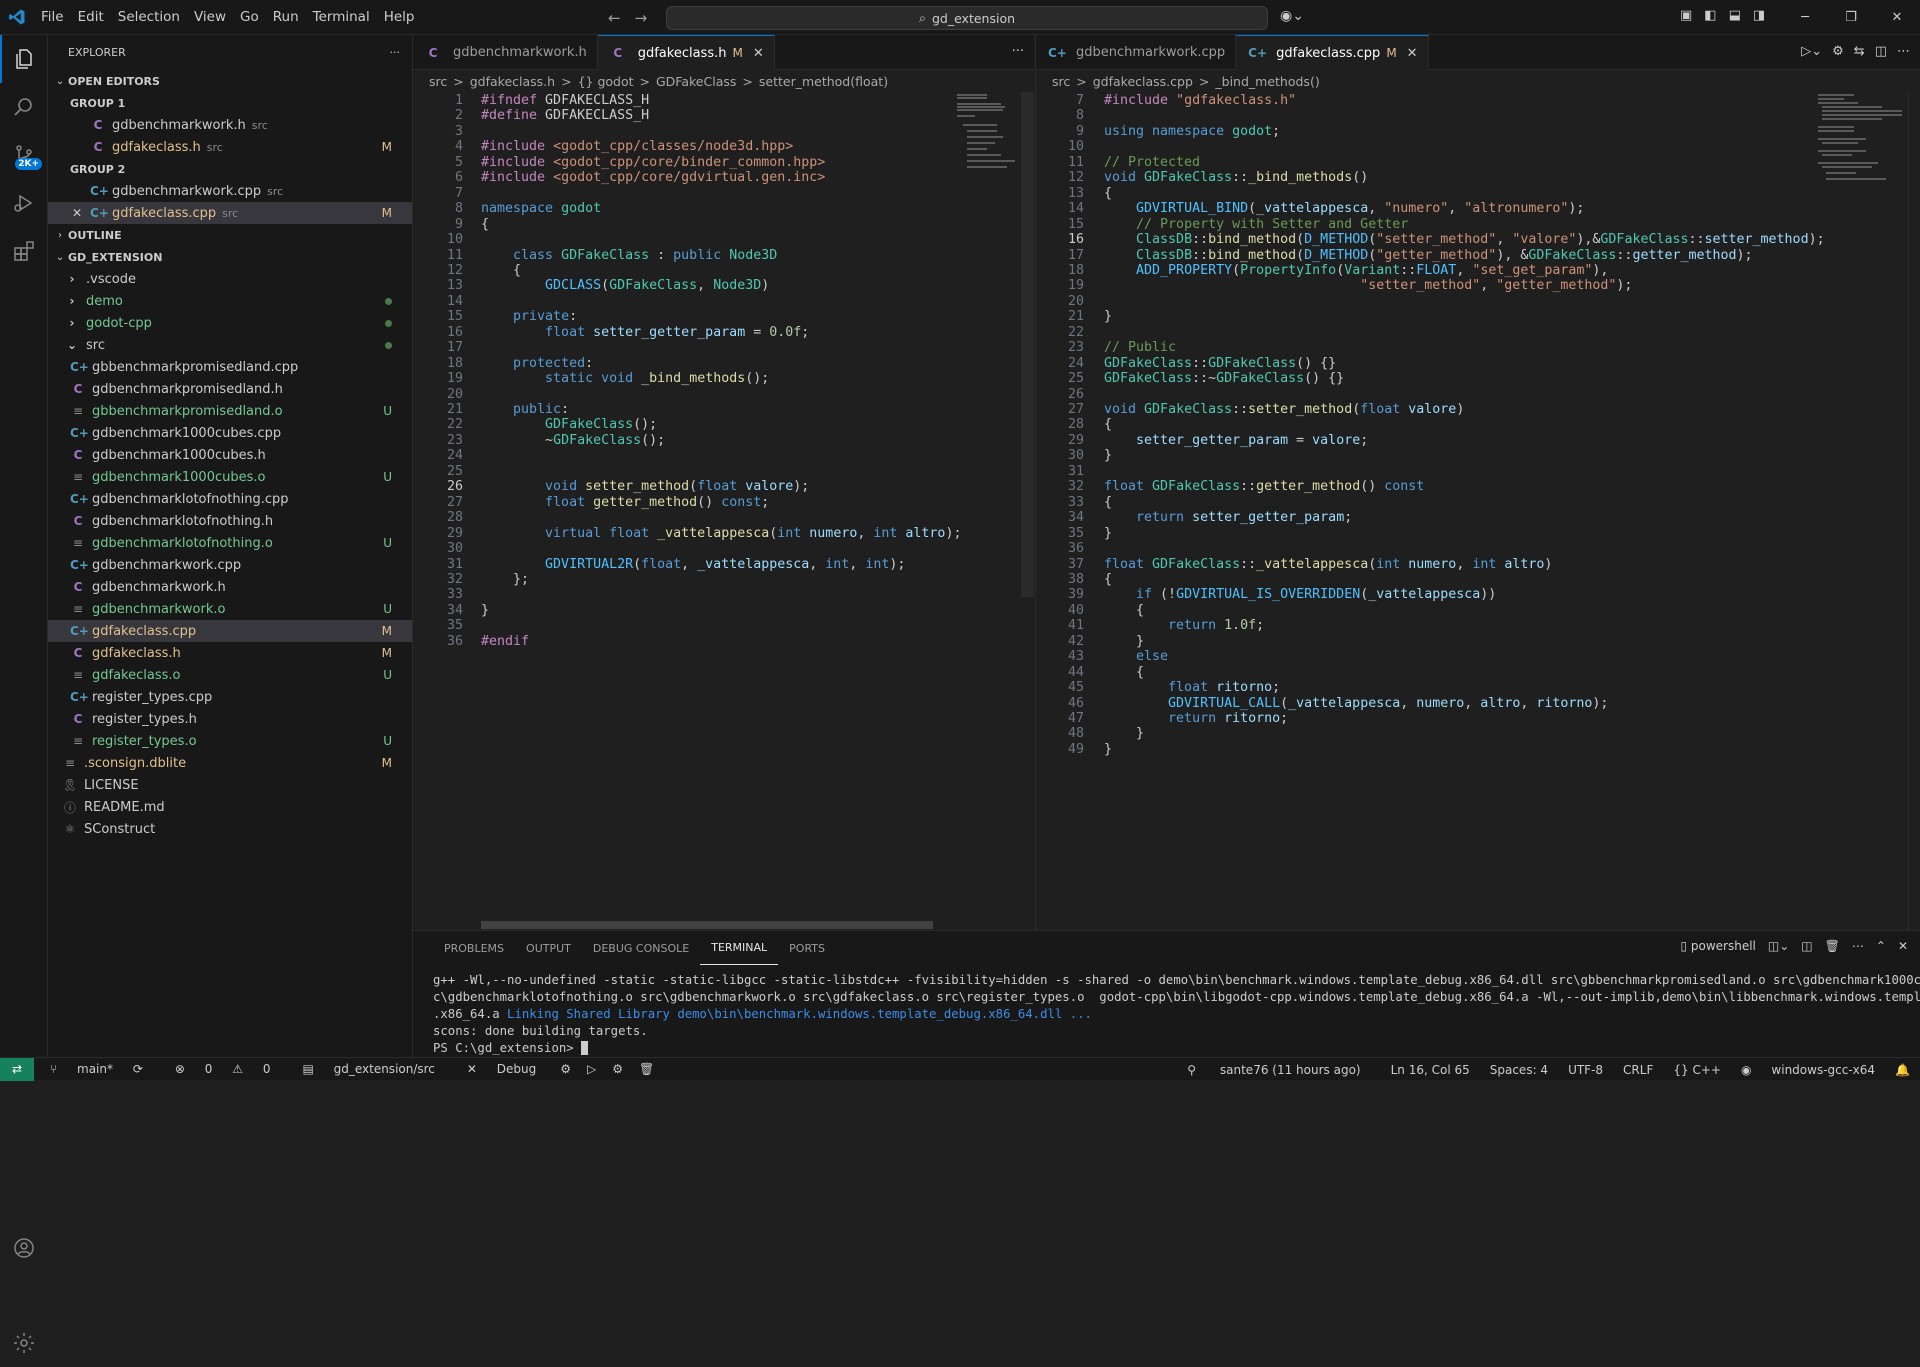 The width and height of the screenshot is (1920, 1367). Describe the element at coordinates (1585, 1070) in the screenshot. I see `encoding: UTF-8` at that location.